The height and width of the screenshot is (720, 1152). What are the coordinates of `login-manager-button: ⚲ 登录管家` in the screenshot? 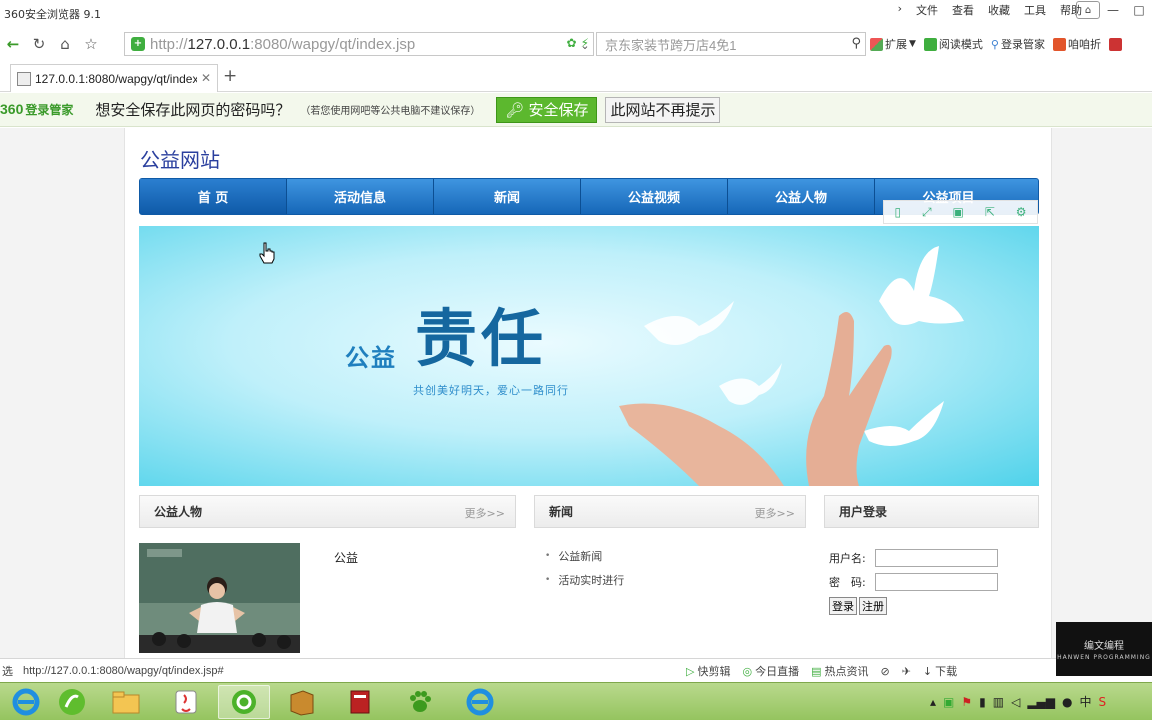 It's located at (1018, 44).